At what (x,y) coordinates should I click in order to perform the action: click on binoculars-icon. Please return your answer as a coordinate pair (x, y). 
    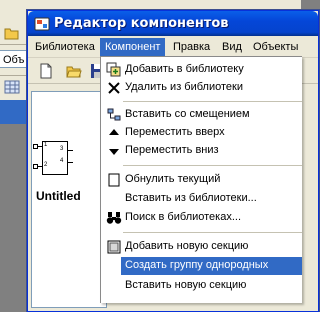
    Looking at the image, I should click on (114, 218).